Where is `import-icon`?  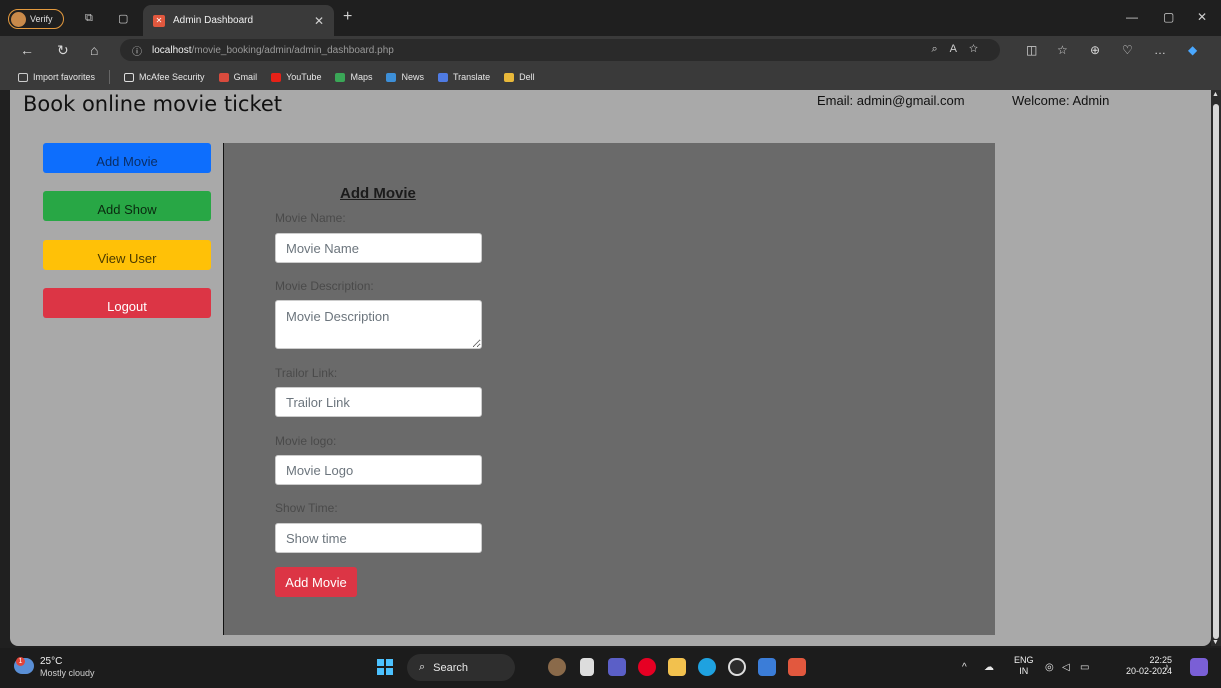 import-icon is located at coordinates (23, 77).